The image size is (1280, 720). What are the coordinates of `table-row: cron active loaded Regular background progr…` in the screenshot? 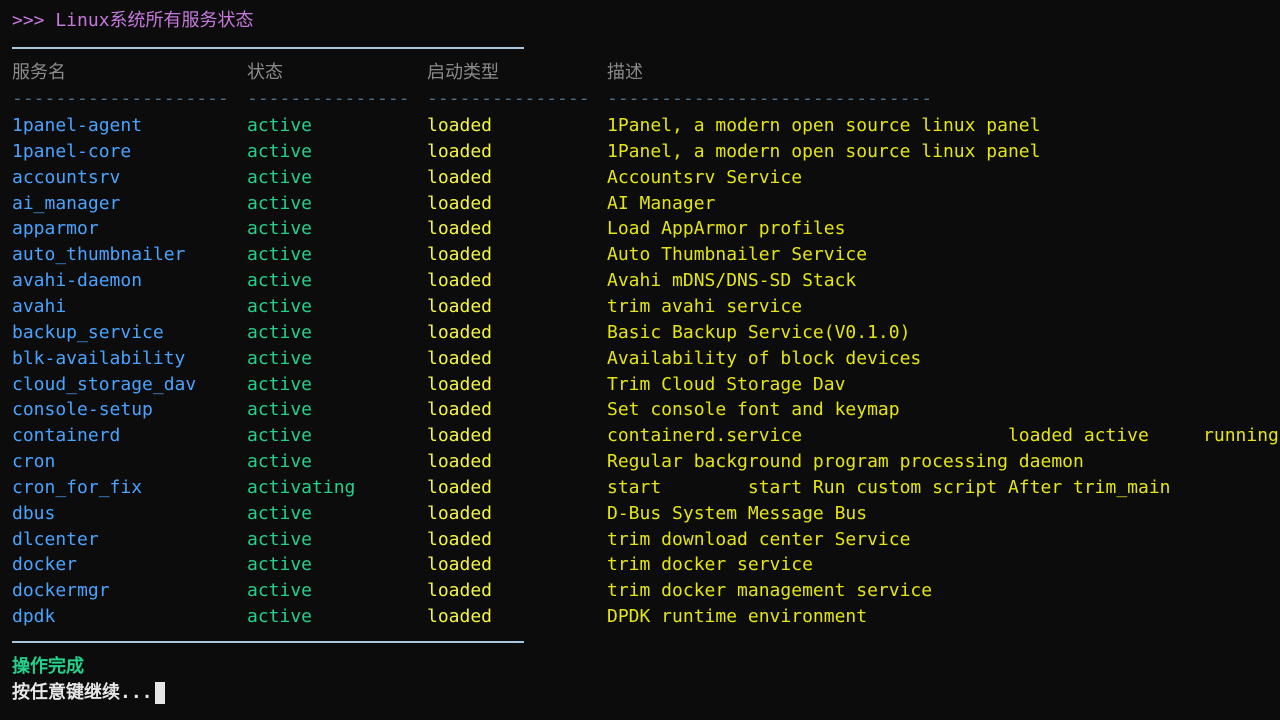 It's located at (640, 462).